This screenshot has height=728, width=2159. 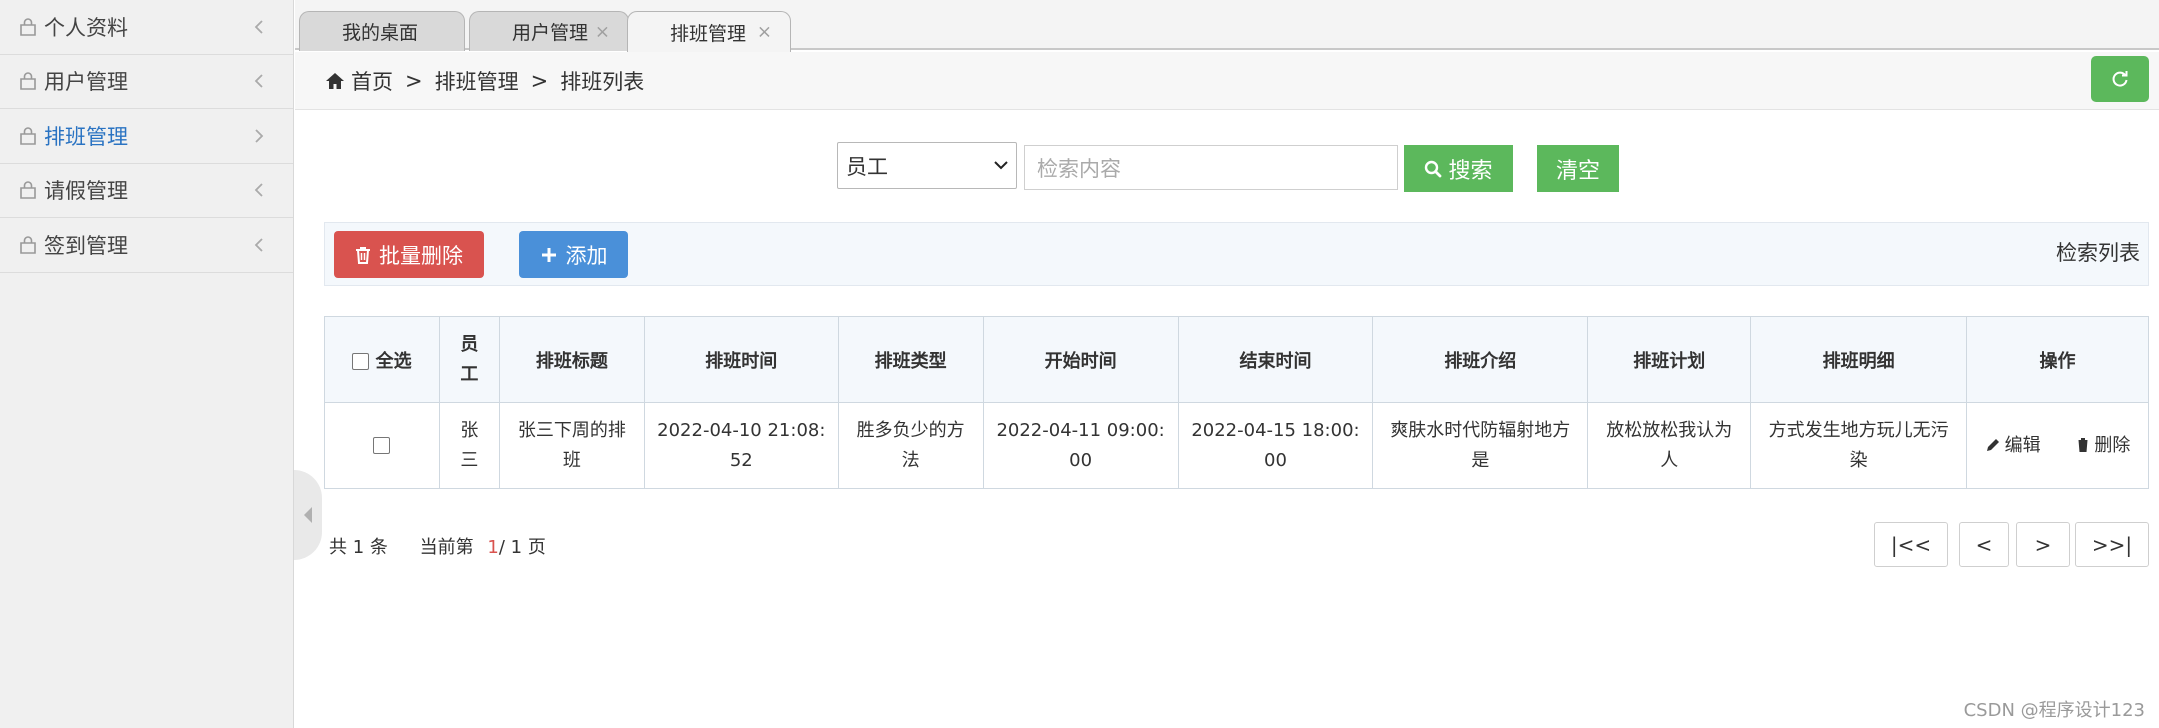 What do you see at coordinates (910, 445) in the screenshot?
I see `cell-type: 胜多负少的方法` at bounding box center [910, 445].